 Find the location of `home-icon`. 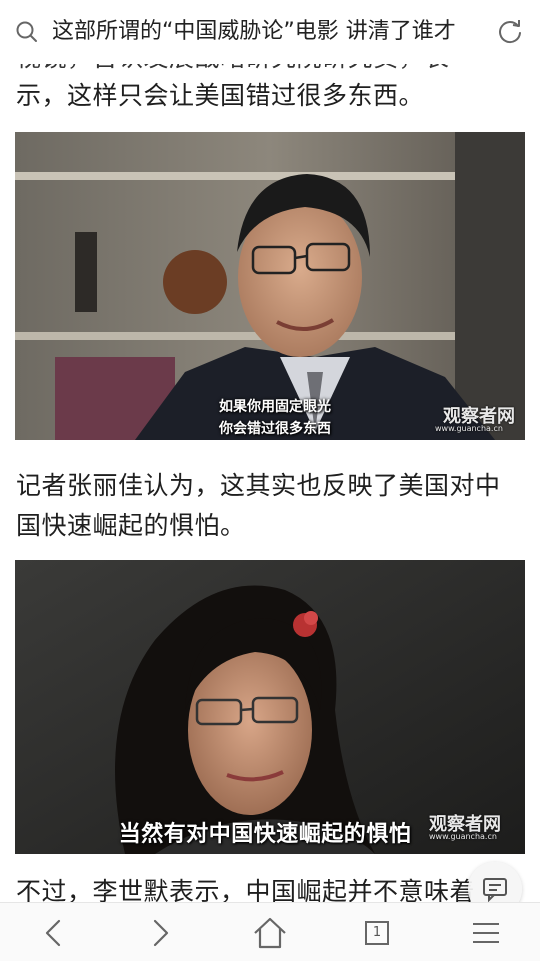

home-icon is located at coordinates (270, 933).